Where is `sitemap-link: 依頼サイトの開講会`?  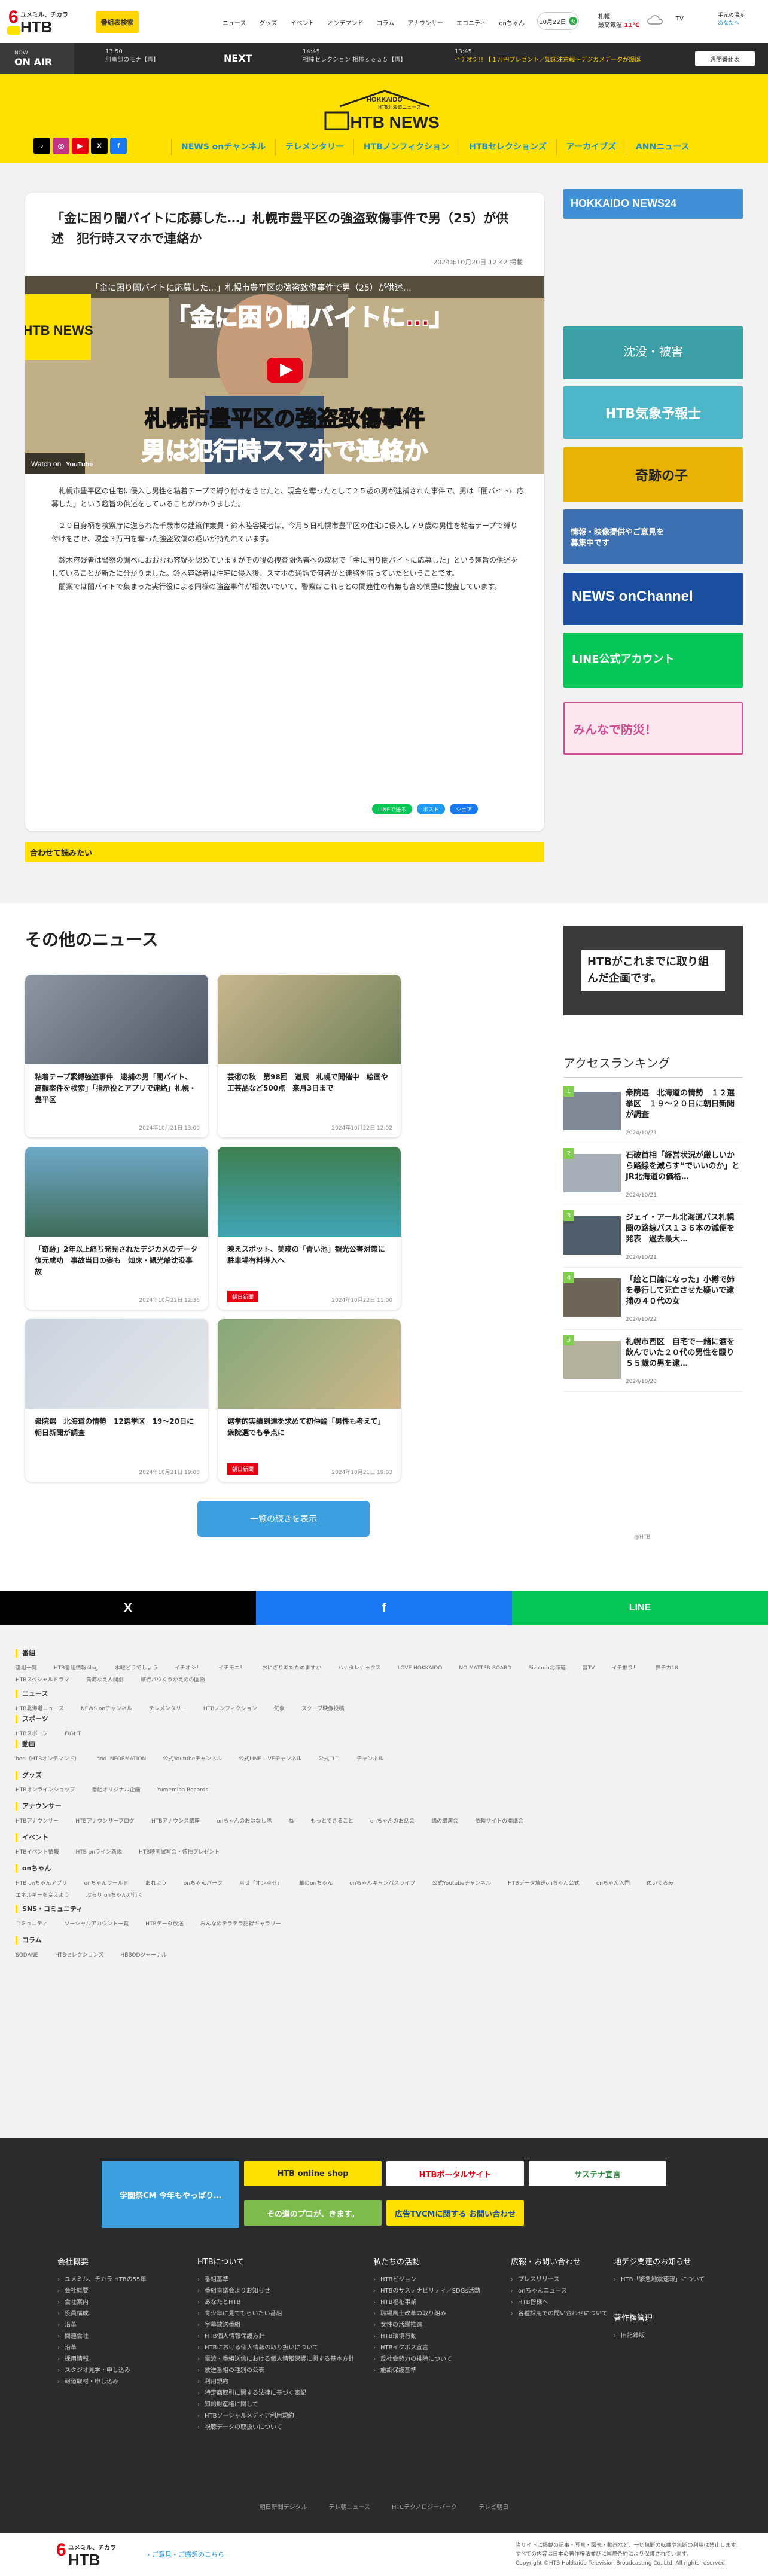
sitemap-link: 依頼サイトの開講会 is located at coordinates (499, 1821).